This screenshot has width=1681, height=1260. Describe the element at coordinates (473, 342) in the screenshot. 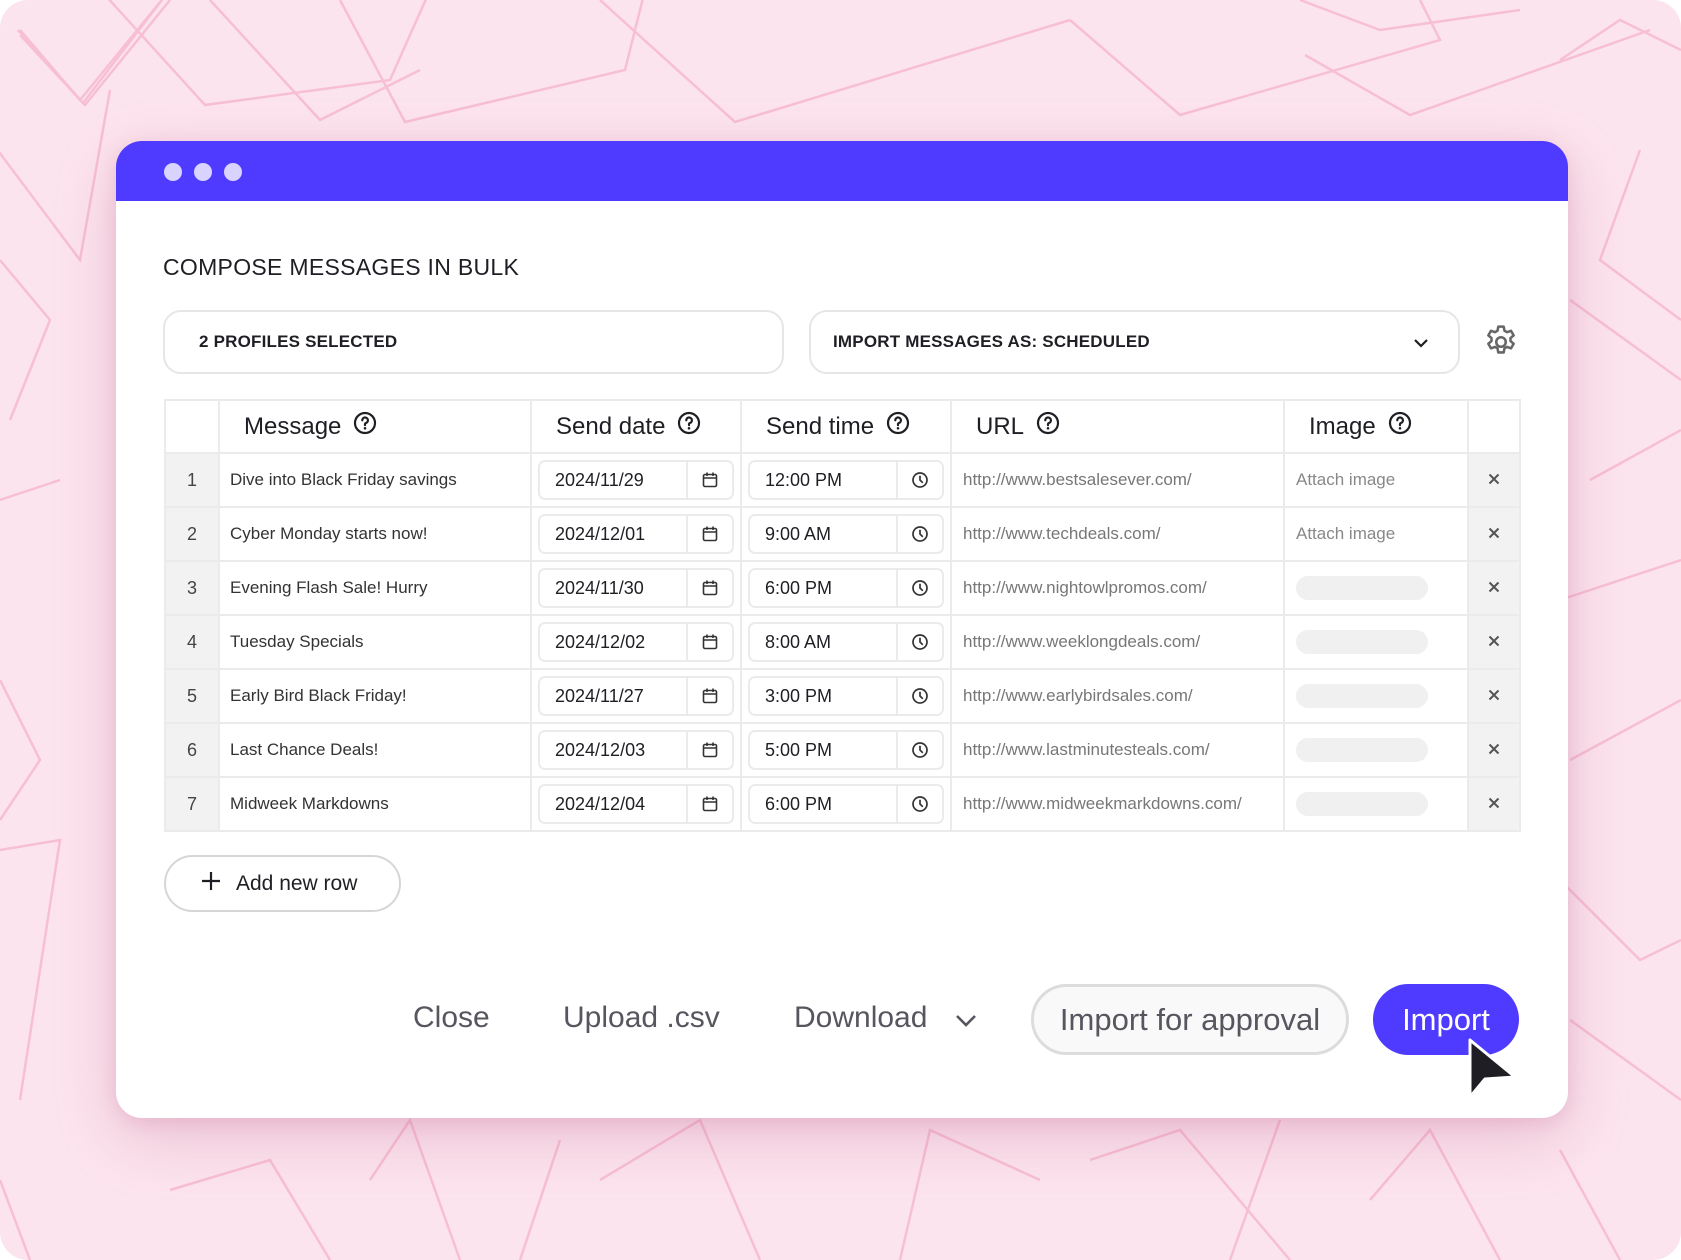

I see `profiles-selector: 2 PROFILES SELECTED` at that location.